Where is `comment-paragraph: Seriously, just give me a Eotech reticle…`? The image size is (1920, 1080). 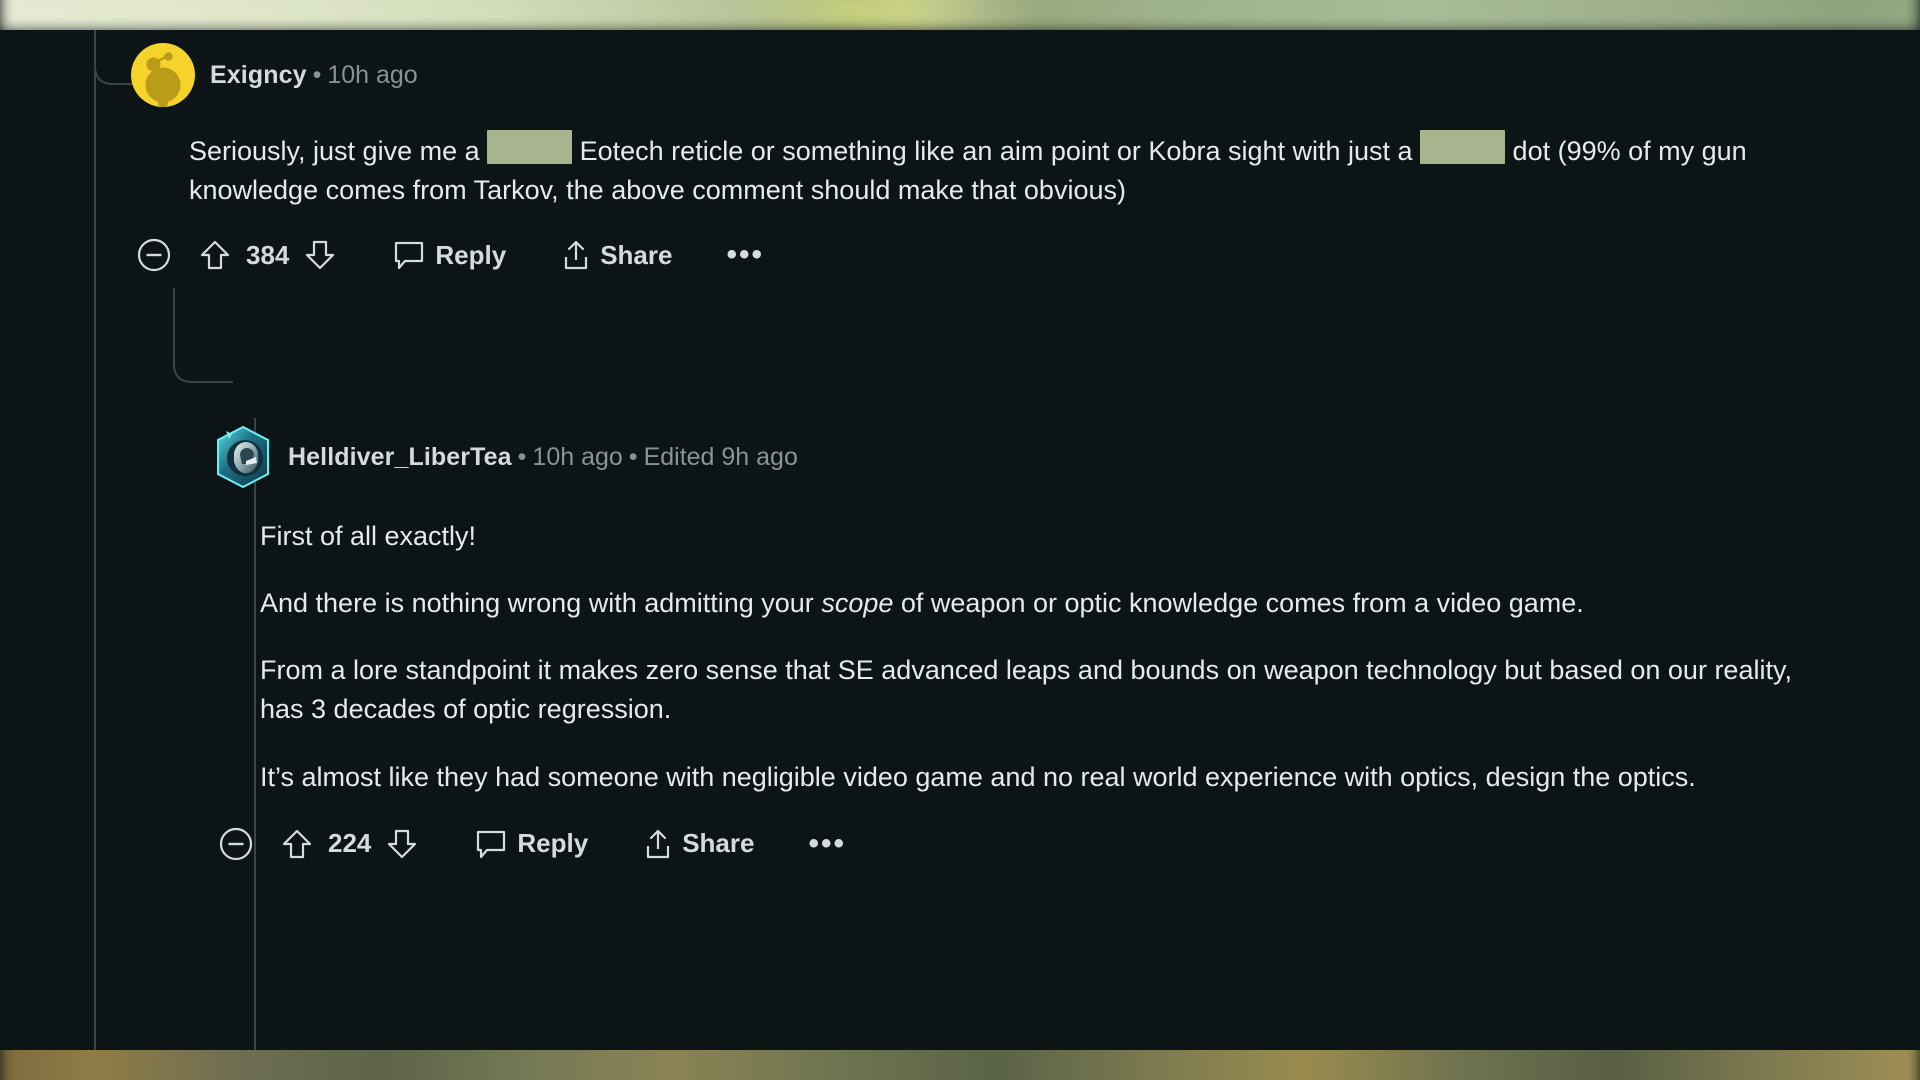
comment-paragraph: Seriously, just give me a Eotech reticle… is located at coordinates (1009, 170).